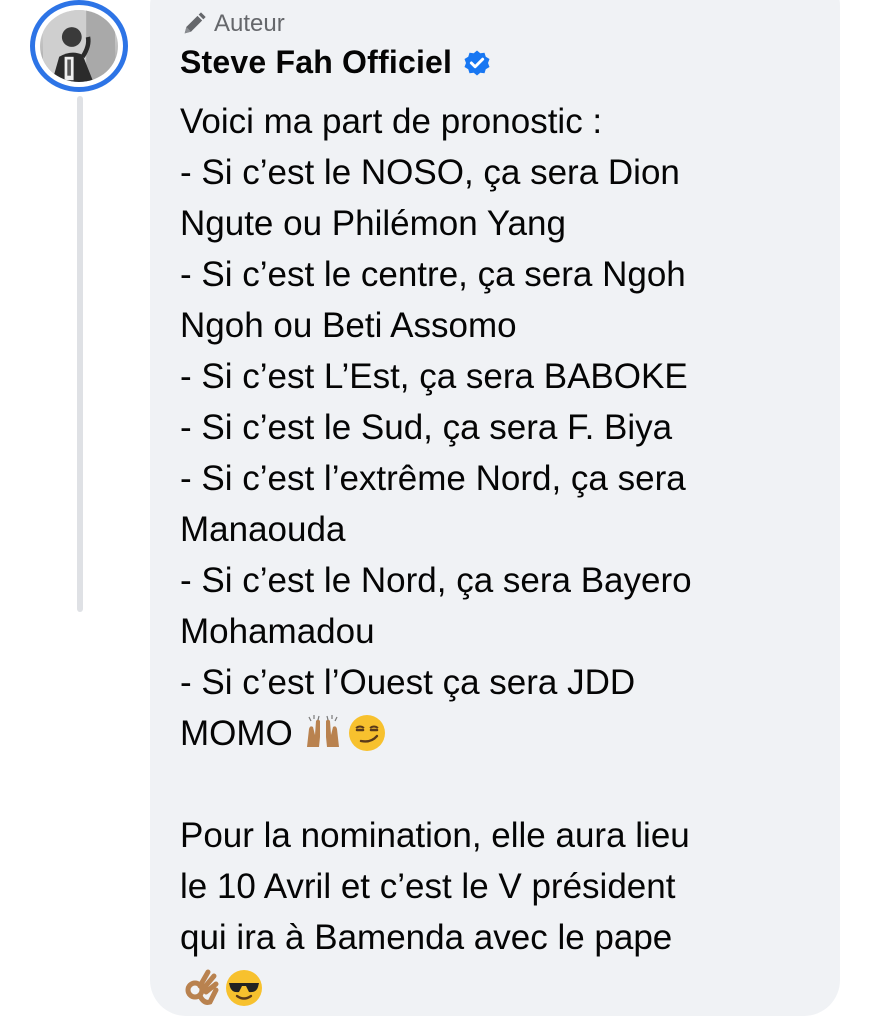  I want to click on comment-line: - Si c’est le Nord, ça sera Bayero, so click(436, 580).